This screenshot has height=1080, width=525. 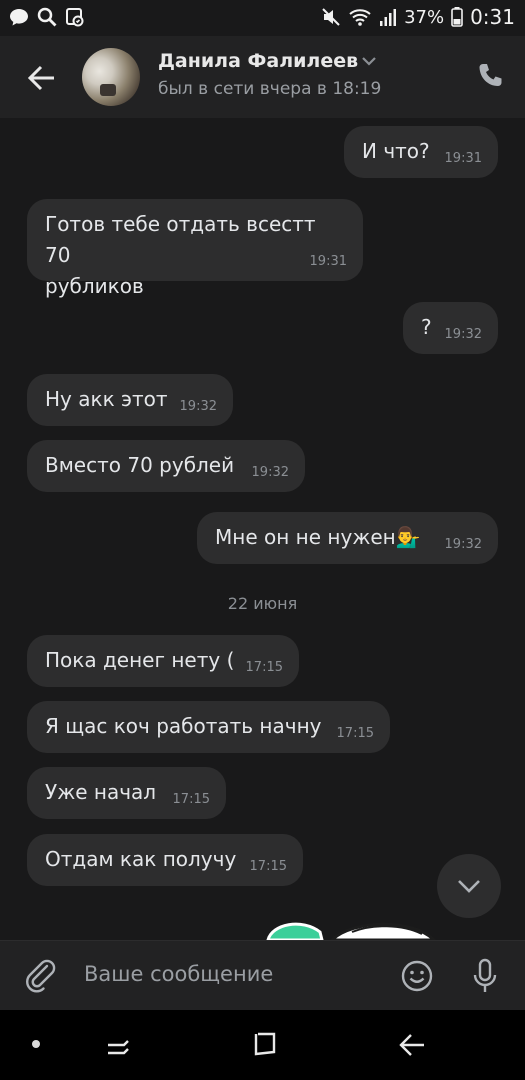 I want to click on phone-icon, so click(x=490, y=75).